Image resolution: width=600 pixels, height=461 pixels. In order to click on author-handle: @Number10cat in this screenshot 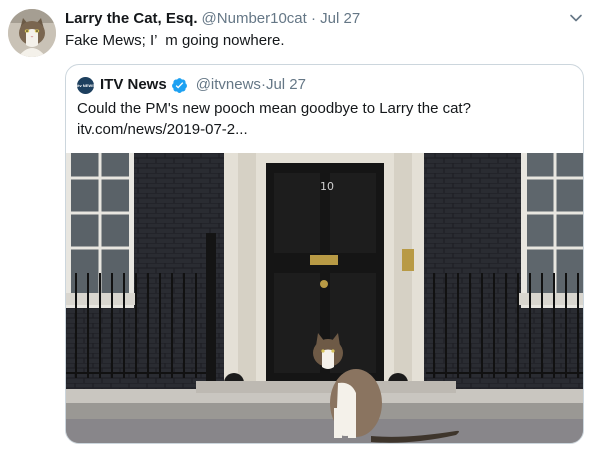, I will do `click(254, 18)`.